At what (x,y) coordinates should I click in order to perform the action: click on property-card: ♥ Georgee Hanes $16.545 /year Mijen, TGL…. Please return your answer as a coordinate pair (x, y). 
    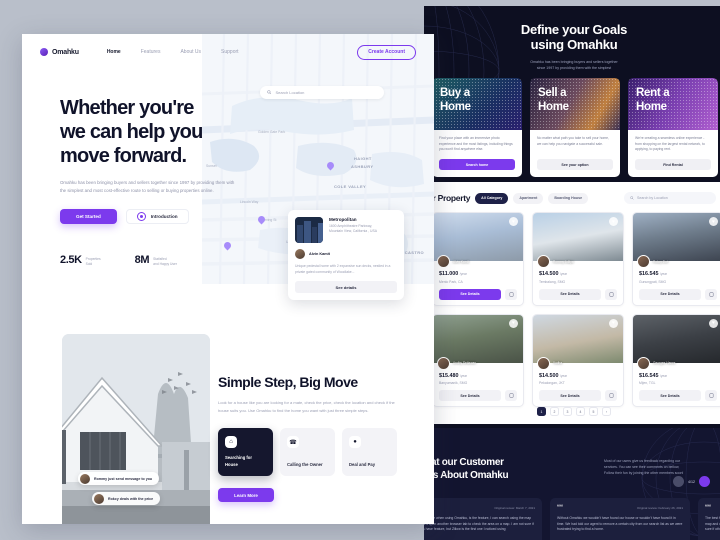
    Looking at the image, I should click on (676, 360).